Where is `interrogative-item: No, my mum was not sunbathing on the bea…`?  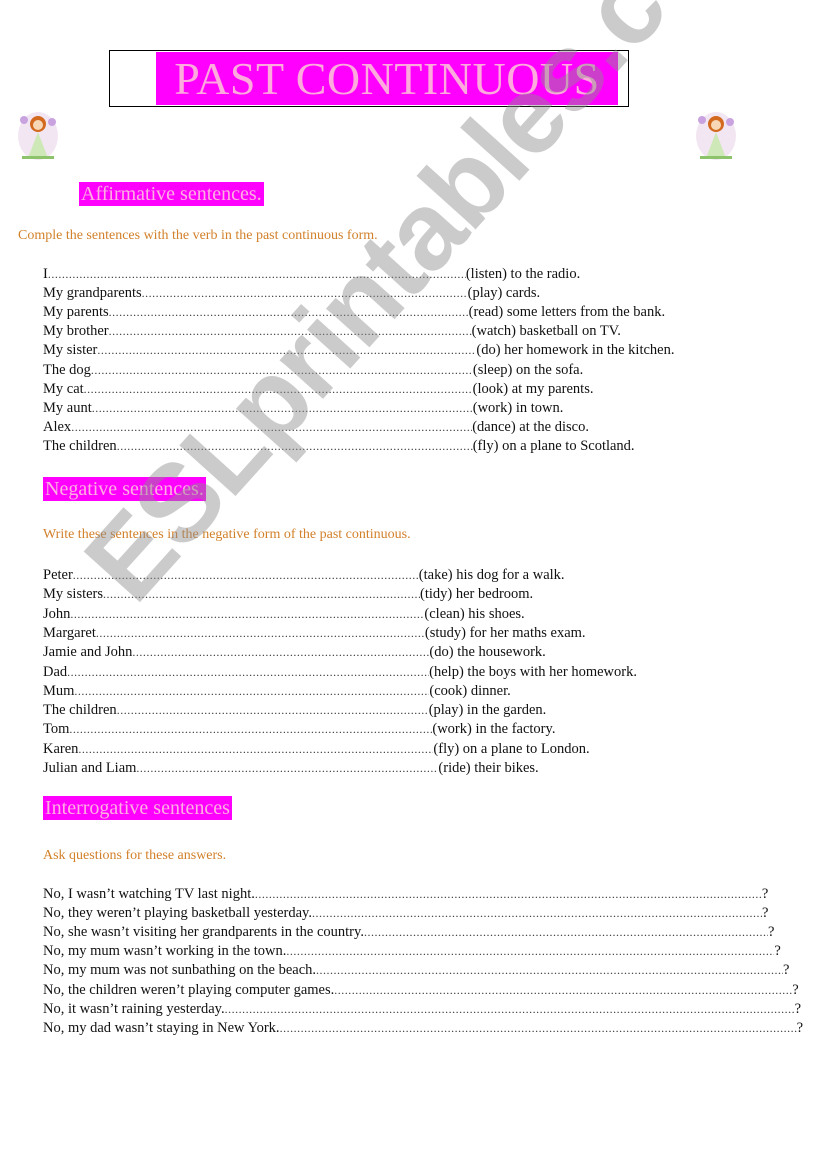 interrogative-item: No, my mum was not sunbathing on the bea… is located at coordinates (416, 970).